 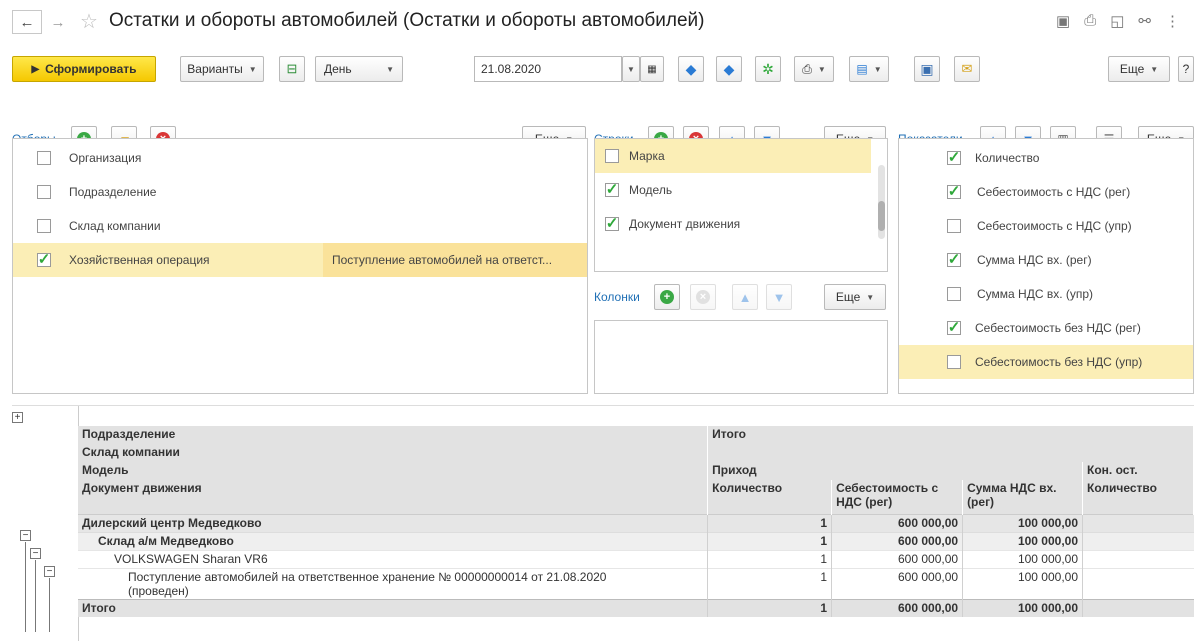 I want to click on settings-panel-toggle: ⊟, so click(x=292, y=69).